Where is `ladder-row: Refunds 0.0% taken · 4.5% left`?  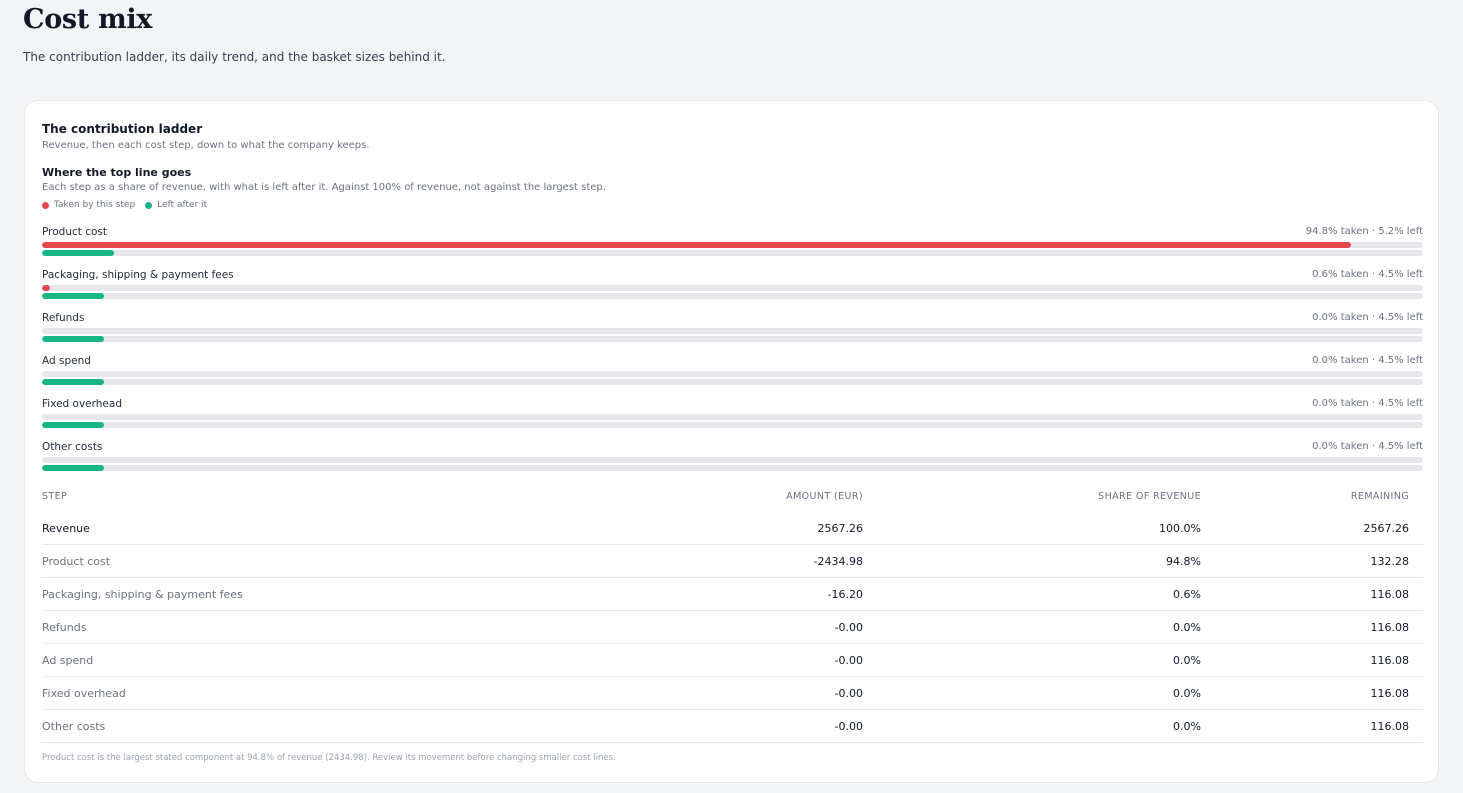
ladder-row: Refunds 0.0% taken · 4.5% left is located at coordinates (732, 332).